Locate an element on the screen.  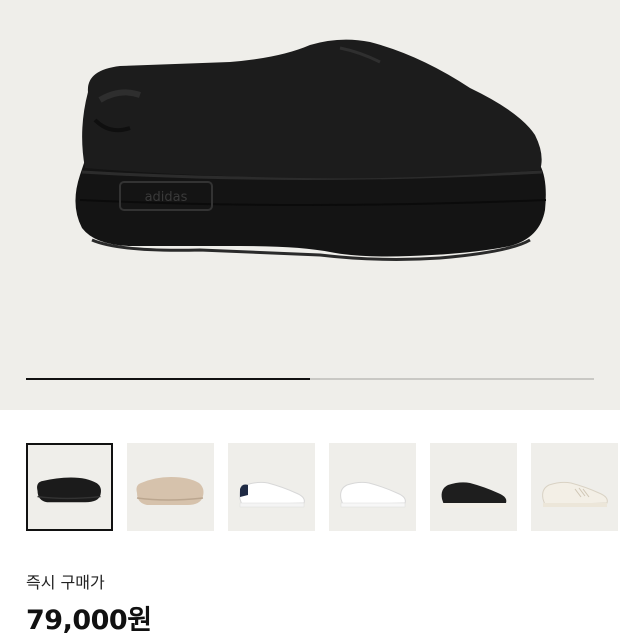
thumbnail-black-mule is located at coordinates (69, 487).